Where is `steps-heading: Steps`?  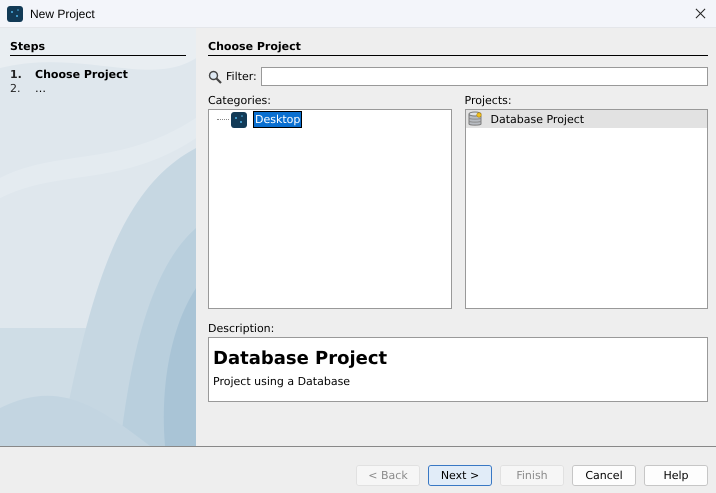
steps-heading: Steps is located at coordinates (98, 48).